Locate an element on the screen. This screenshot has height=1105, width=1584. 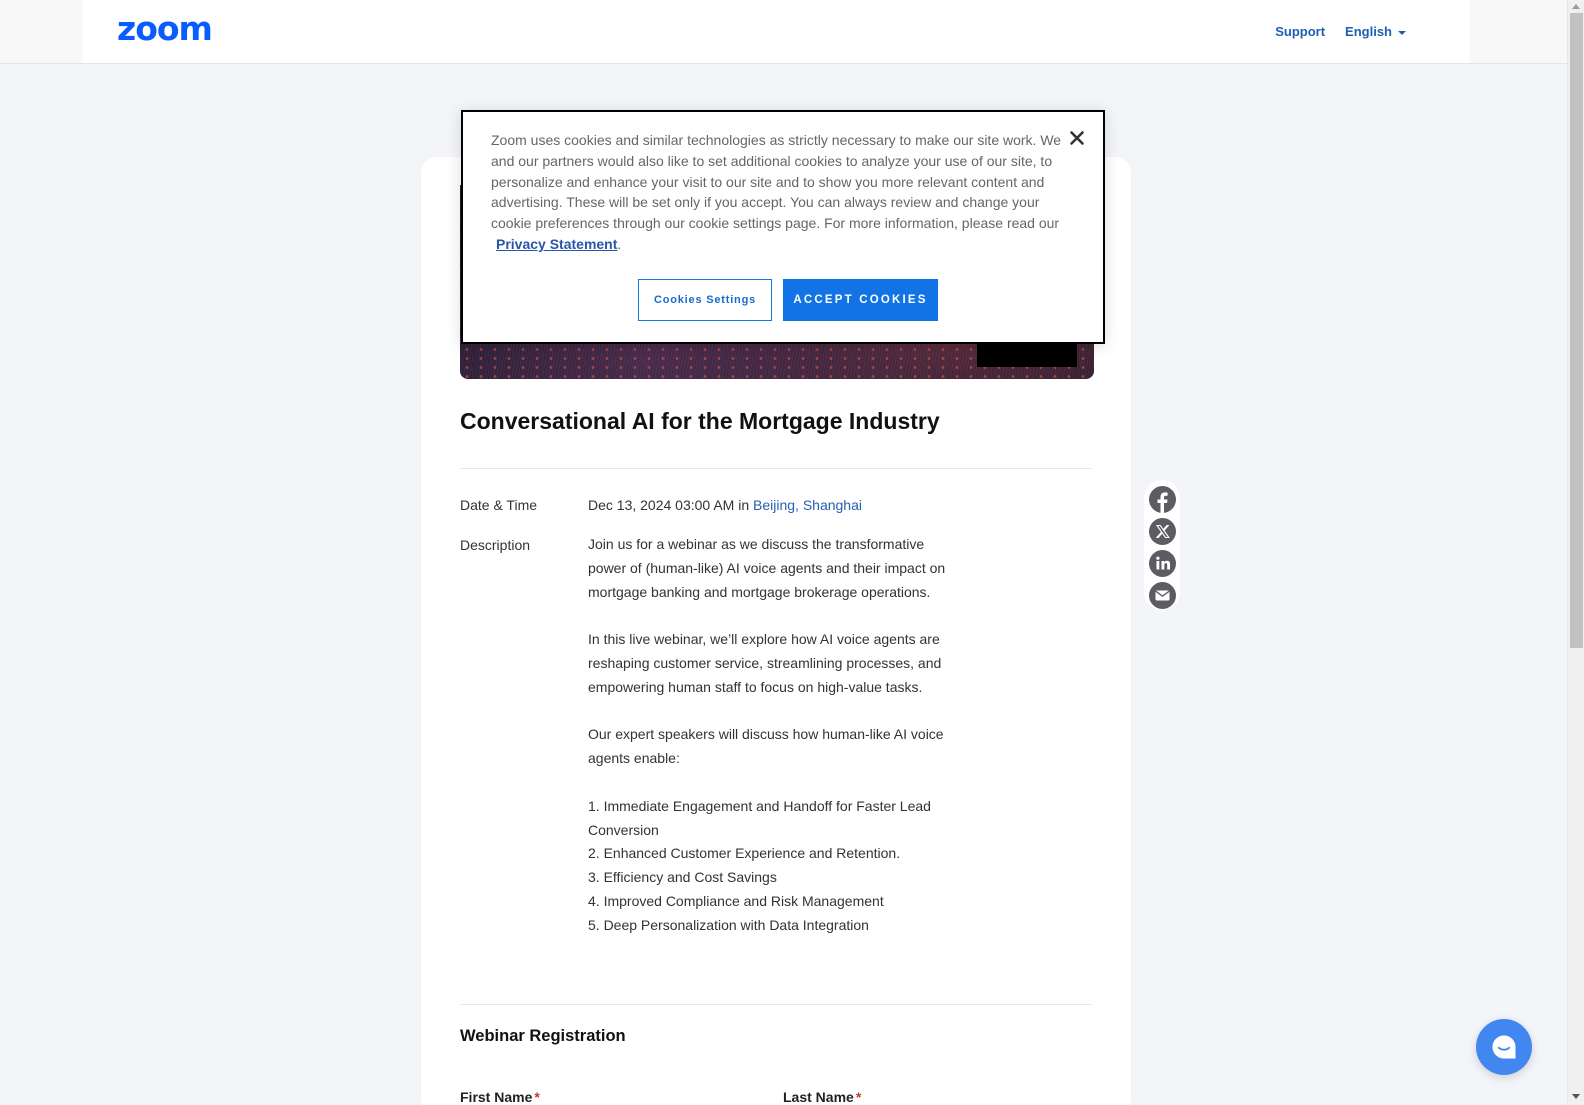
scroll-thumb is located at coordinates (1576, 330).